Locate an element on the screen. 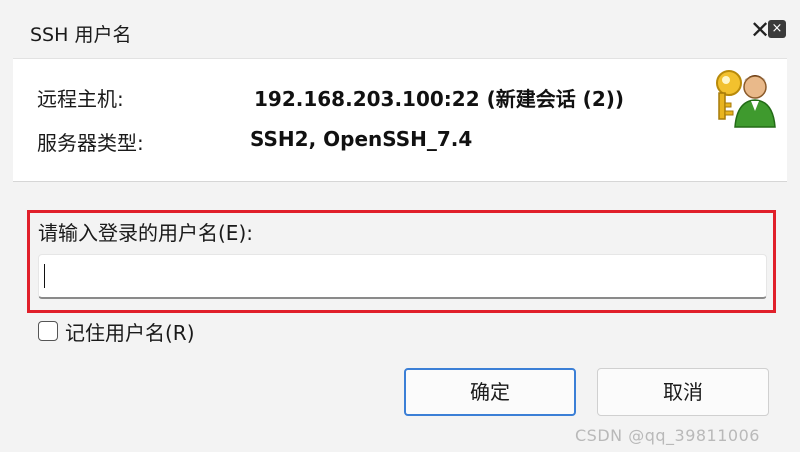 The width and height of the screenshot is (800, 452). remote-host-value: 192.168.203.100:22 (新建会话 (2)) is located at coordinates (439, 99).